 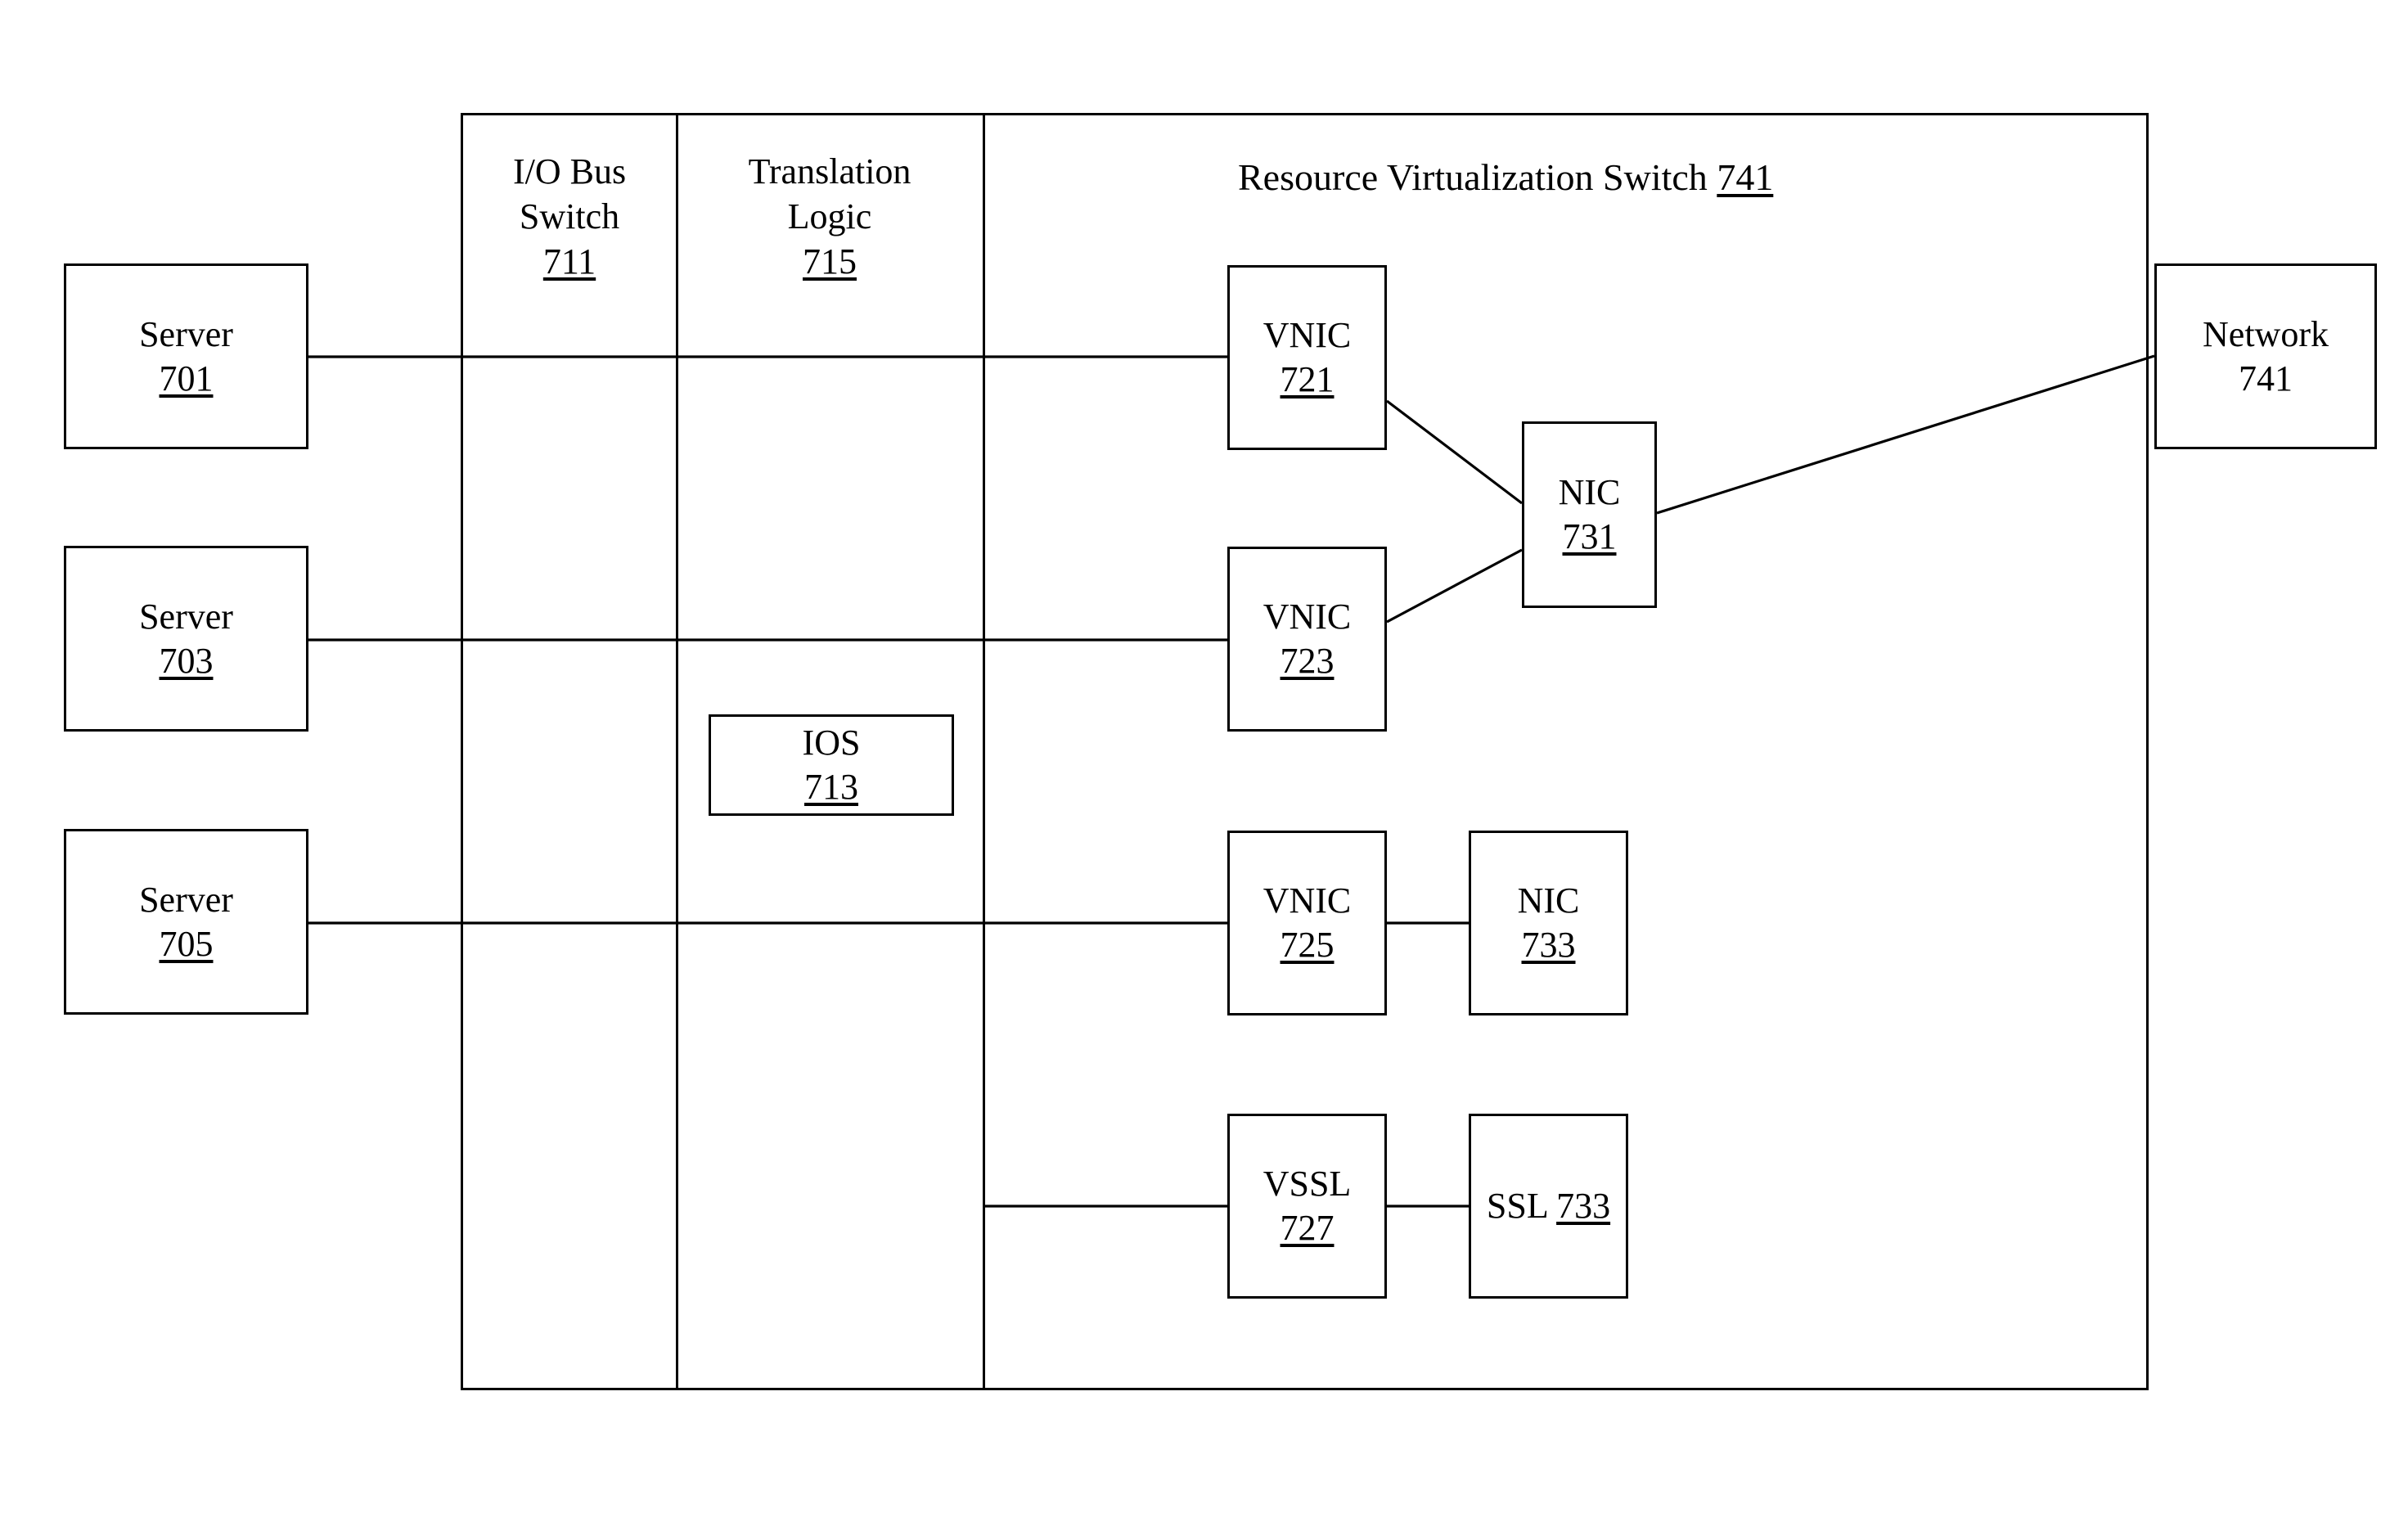 What do you see at coordinates (187, 378) in the screenshot?
I see `server-701-ref: 701` at bounding box center [187, 378].